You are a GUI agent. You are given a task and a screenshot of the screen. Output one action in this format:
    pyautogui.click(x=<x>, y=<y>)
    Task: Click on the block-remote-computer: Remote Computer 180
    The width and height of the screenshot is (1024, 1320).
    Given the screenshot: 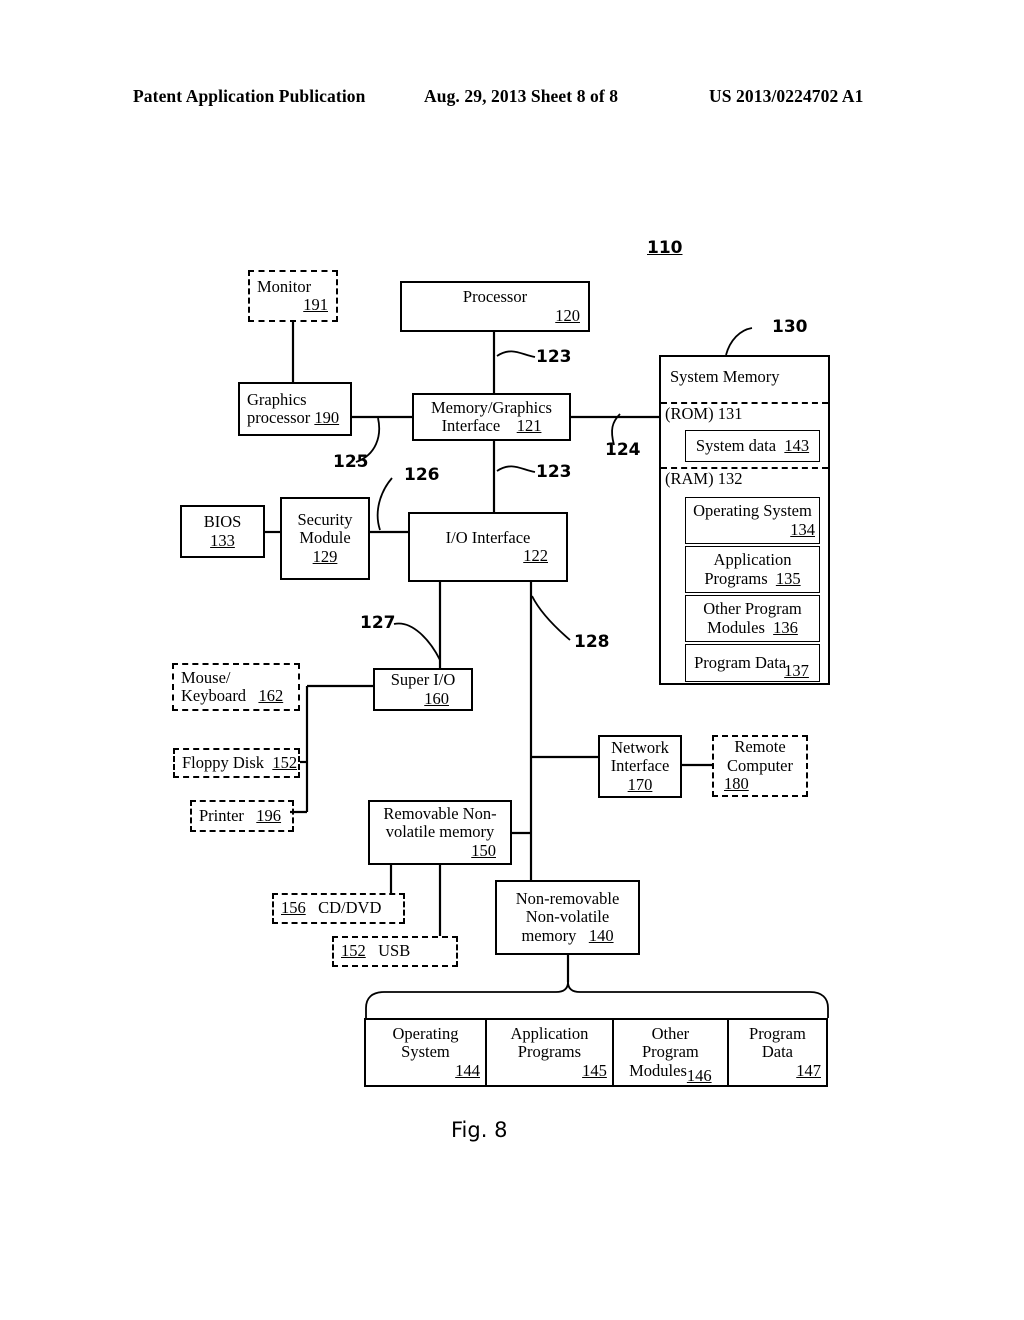 What is the action you would take?
    pyautogui.click(x=760, y=766)
    